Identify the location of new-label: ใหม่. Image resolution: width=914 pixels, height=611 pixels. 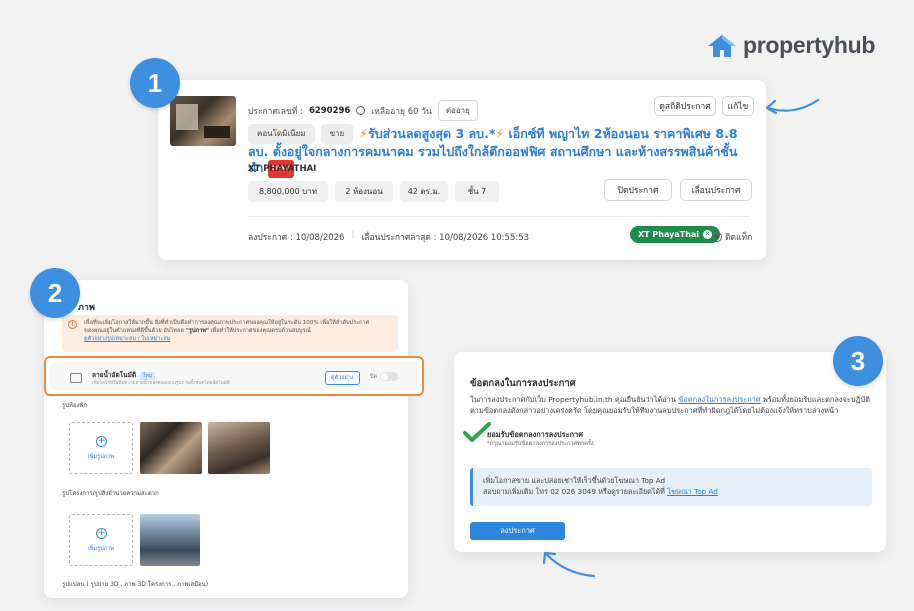
(148, 376).